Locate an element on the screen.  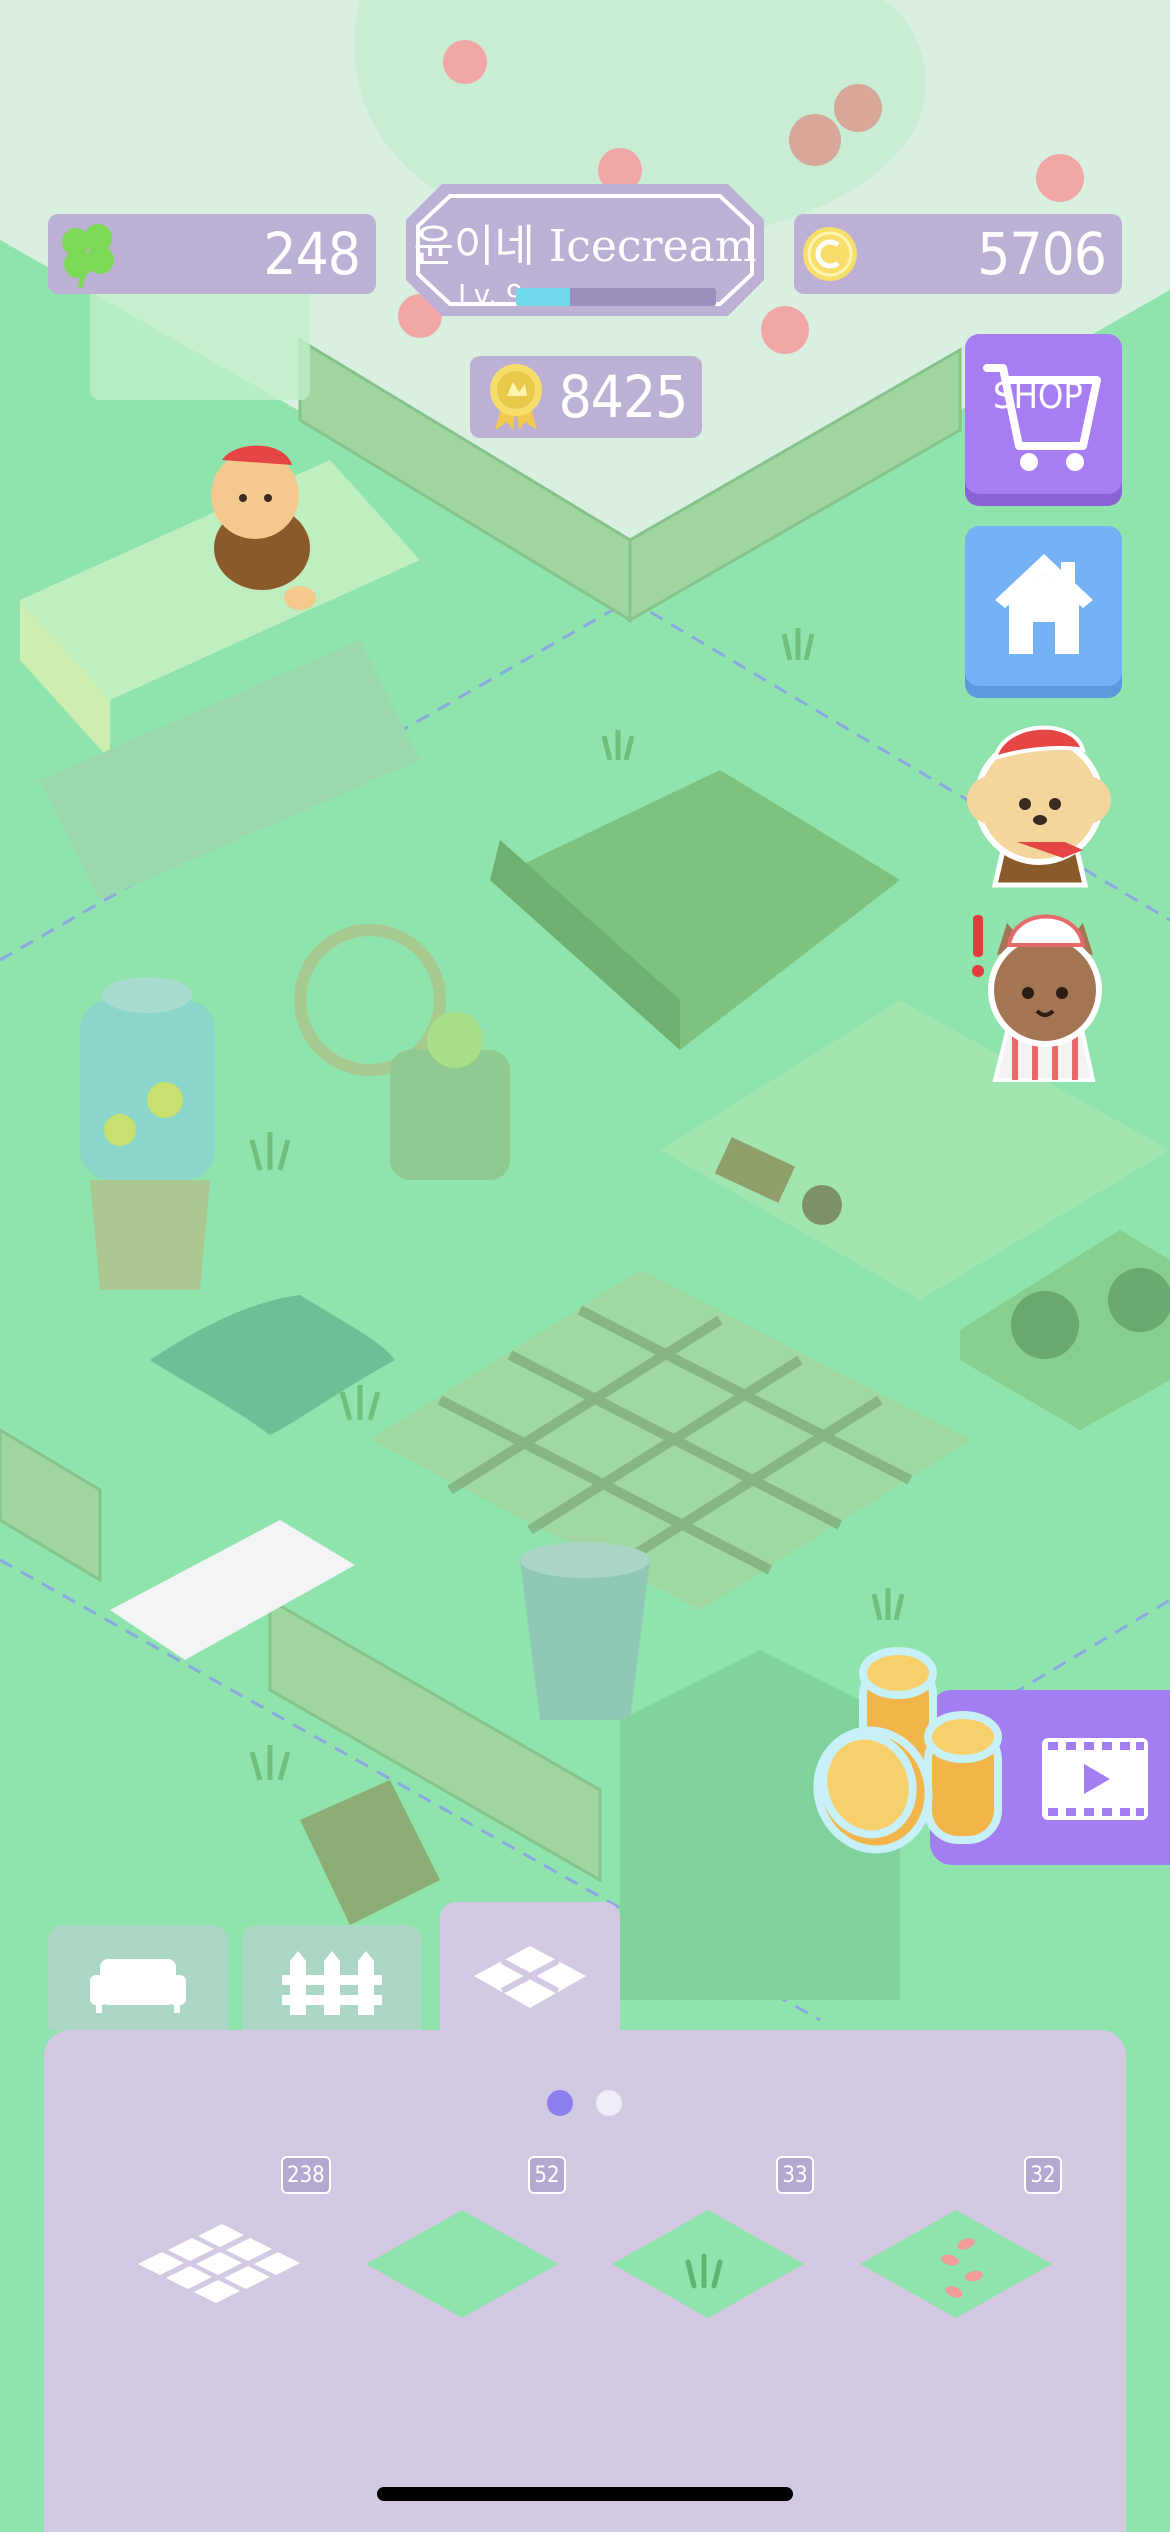
petal-grass-tile-icon is located at coordinates (956, 2264).